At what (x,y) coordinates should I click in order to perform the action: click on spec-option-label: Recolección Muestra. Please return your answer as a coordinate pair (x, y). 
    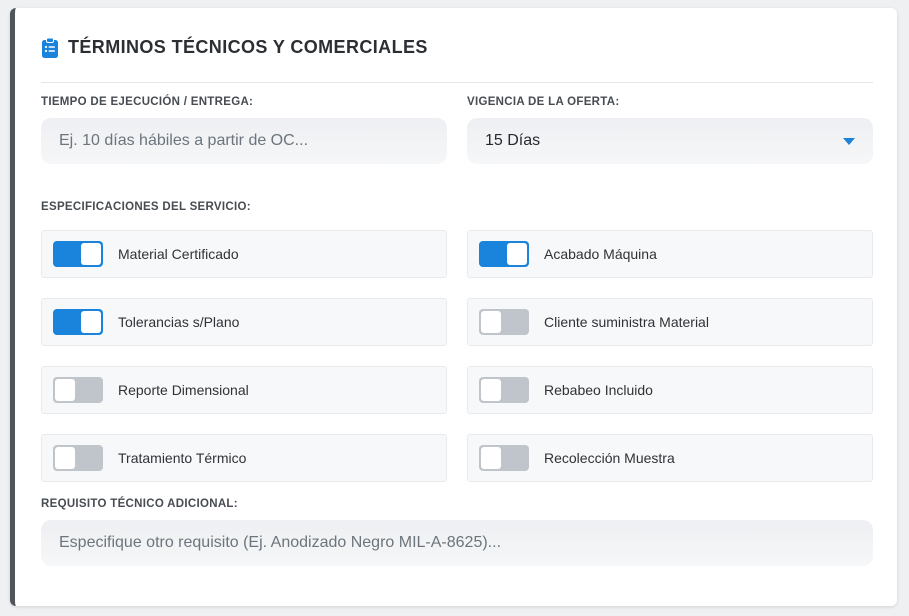
    Looking at the image, I should click on (609, 458).